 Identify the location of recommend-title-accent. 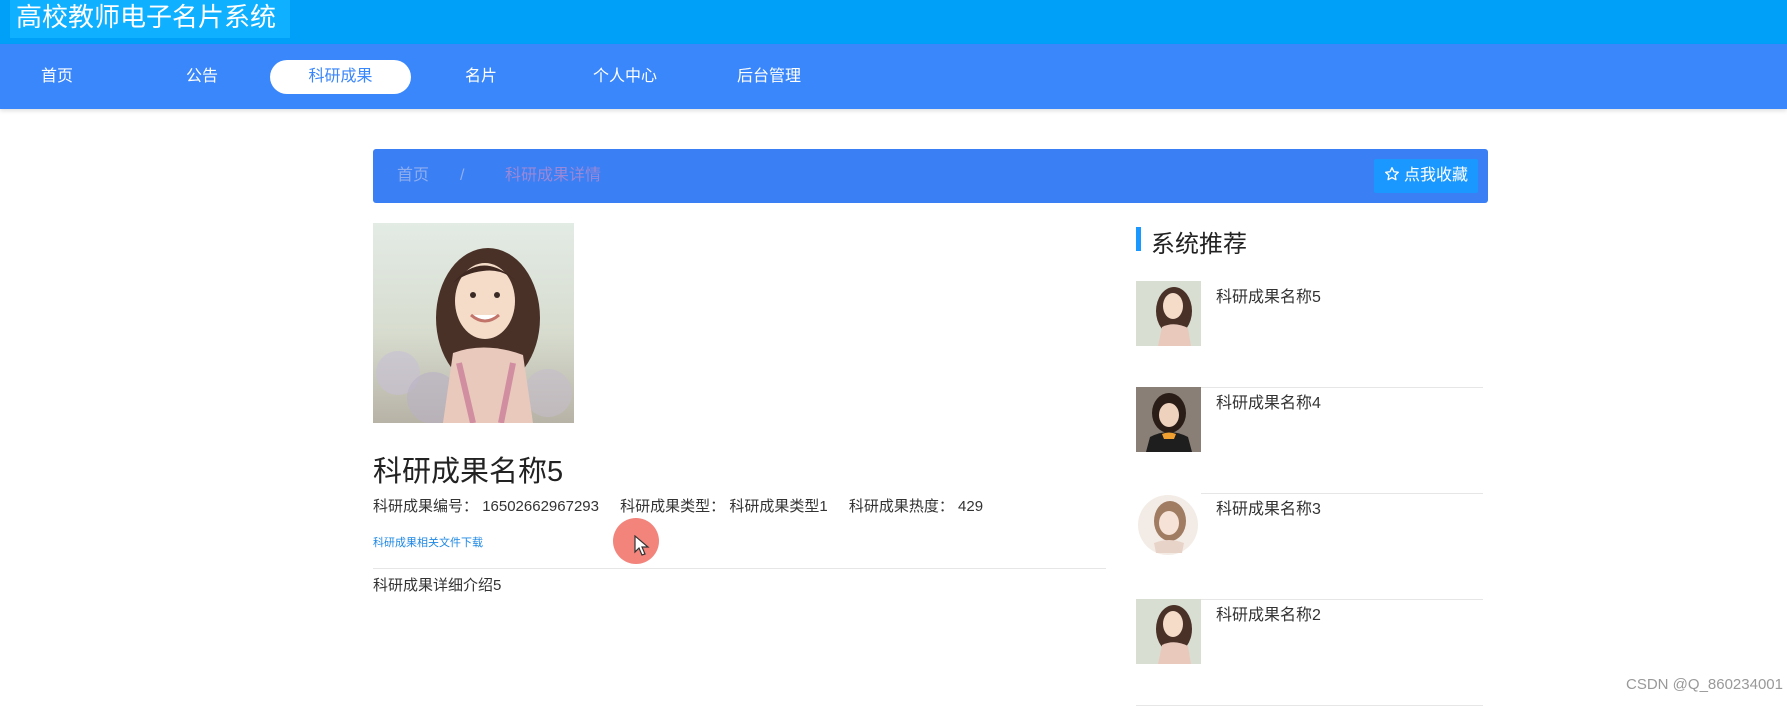
(1138, 239).